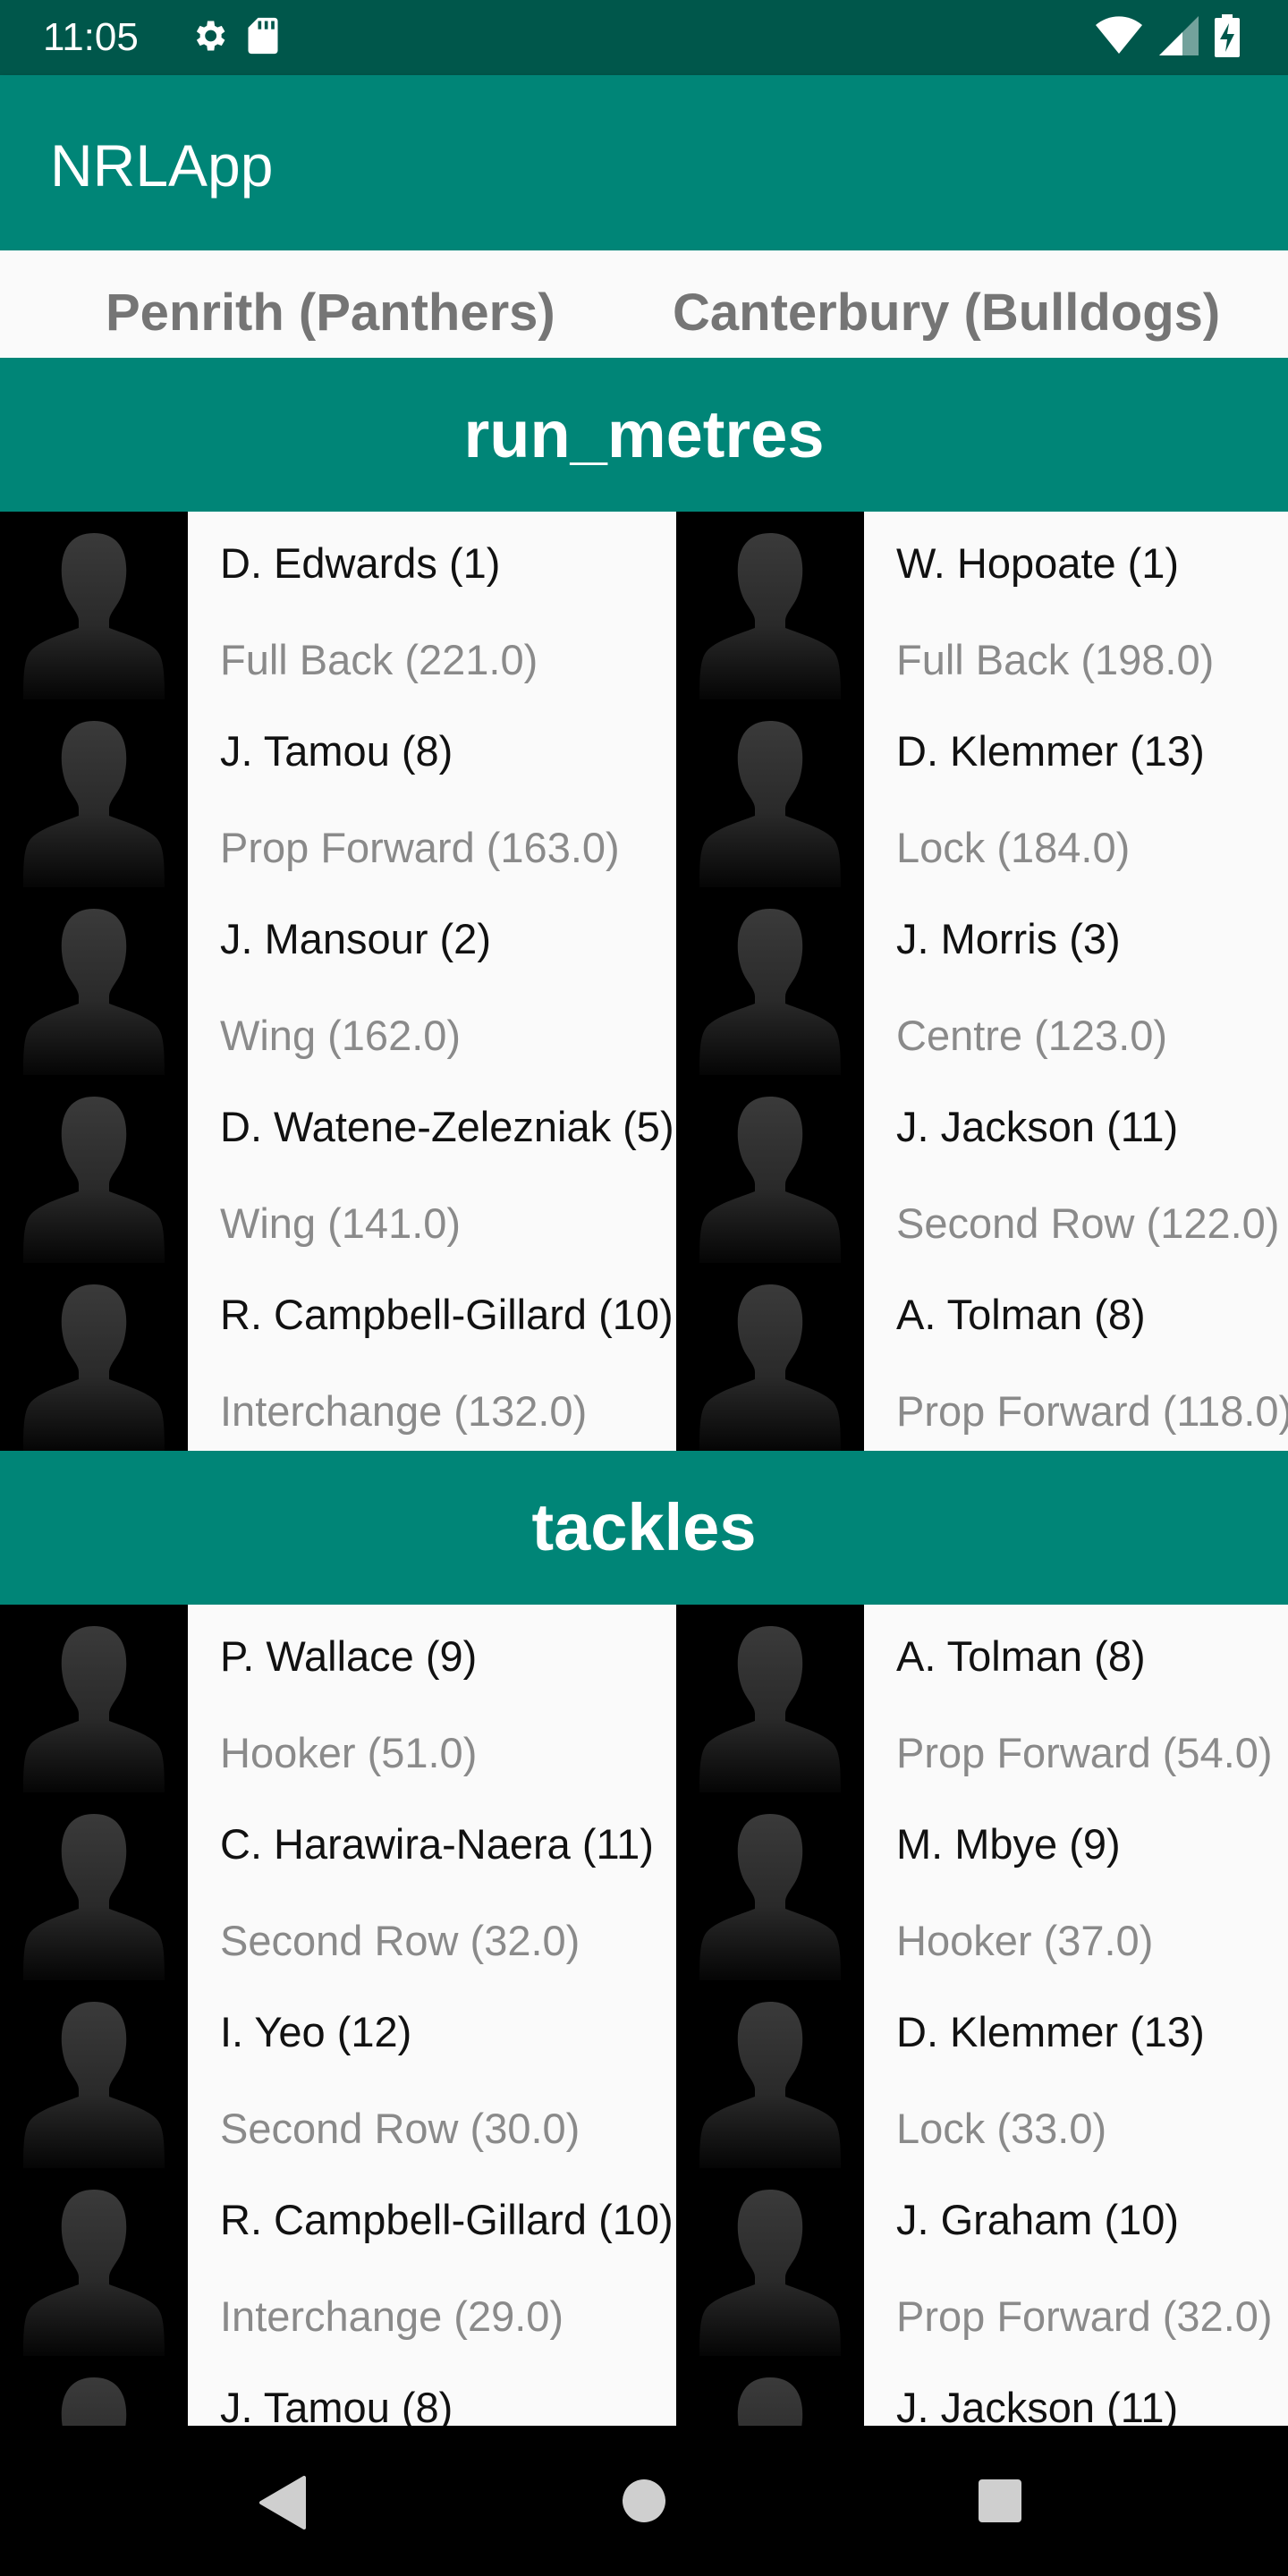  Describe the element at coordinates (1038, 563) in the screenshot. I see `player-name: W. Hopoate (1)` at that location.